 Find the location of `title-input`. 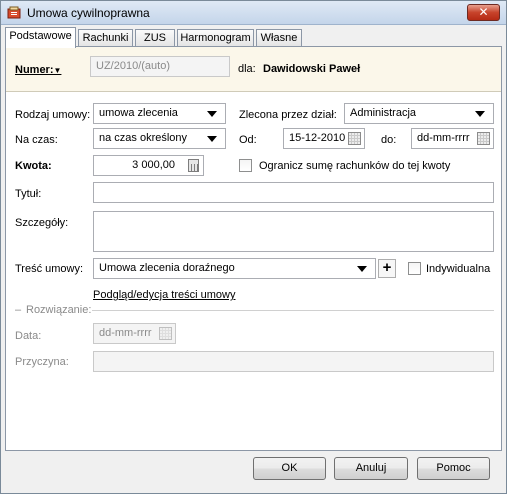

title-input is located at coordinates (293, 192).